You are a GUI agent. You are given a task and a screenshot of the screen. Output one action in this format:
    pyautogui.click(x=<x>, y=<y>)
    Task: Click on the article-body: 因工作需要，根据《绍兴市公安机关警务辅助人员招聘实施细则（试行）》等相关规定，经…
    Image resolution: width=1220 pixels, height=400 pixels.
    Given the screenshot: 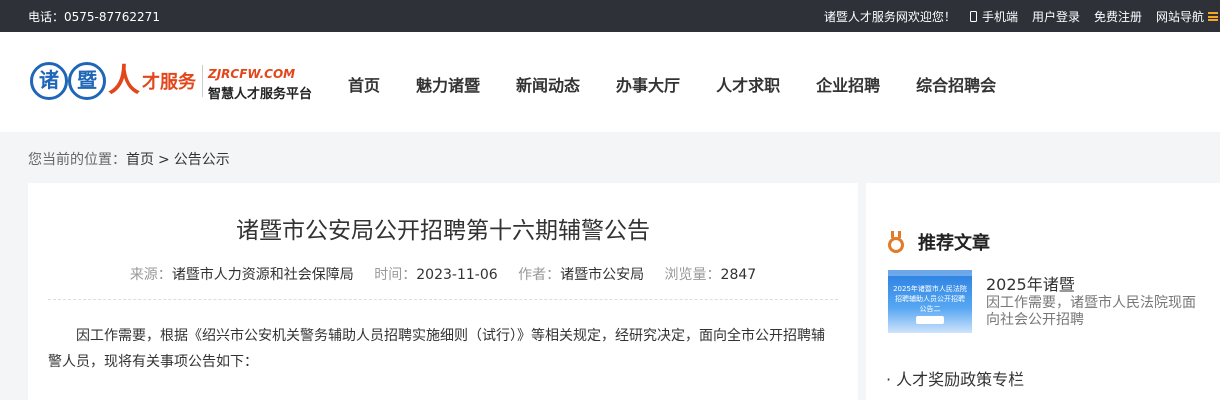 What is the action you would take?
    pyautogui.click(x=436, y=349)
    